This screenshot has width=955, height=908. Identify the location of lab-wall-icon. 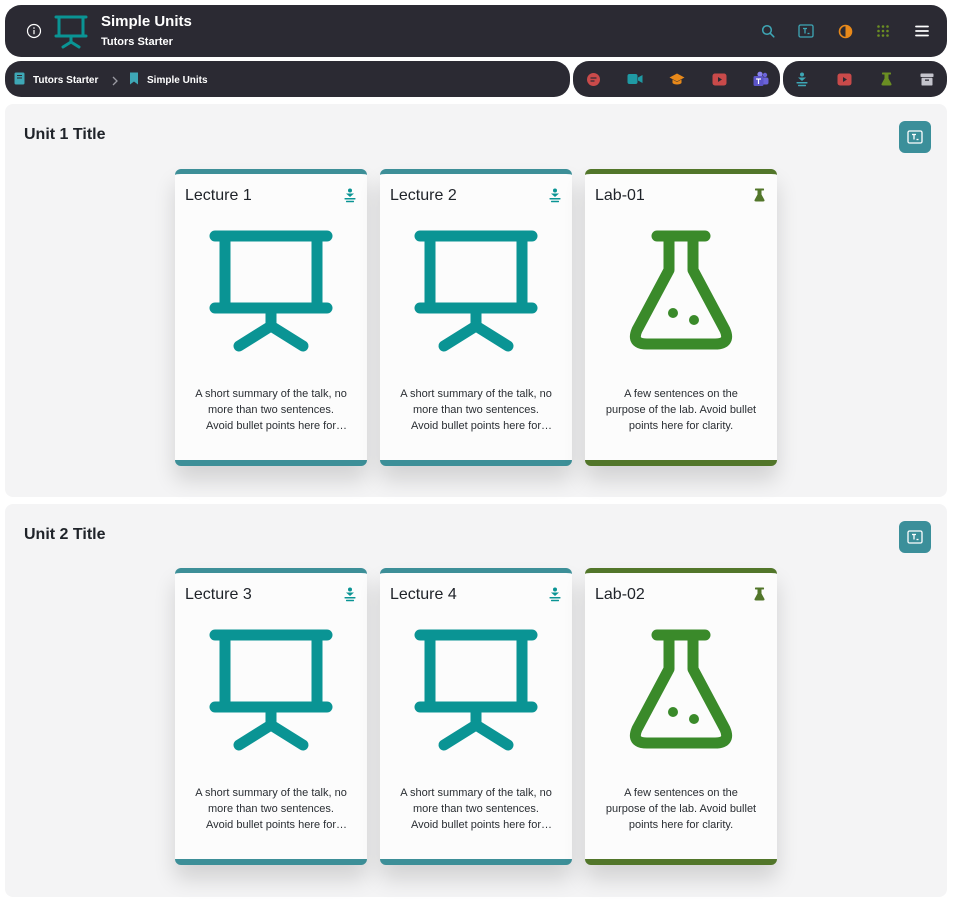
(886, 79).